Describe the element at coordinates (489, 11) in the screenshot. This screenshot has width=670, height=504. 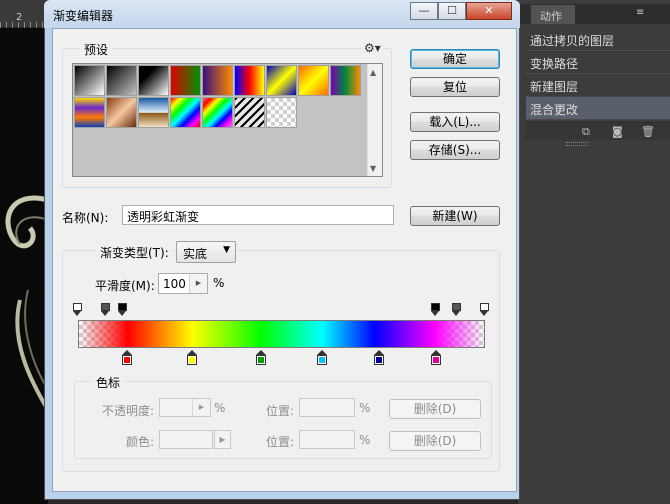
I see `close-button: ✕` at that location.